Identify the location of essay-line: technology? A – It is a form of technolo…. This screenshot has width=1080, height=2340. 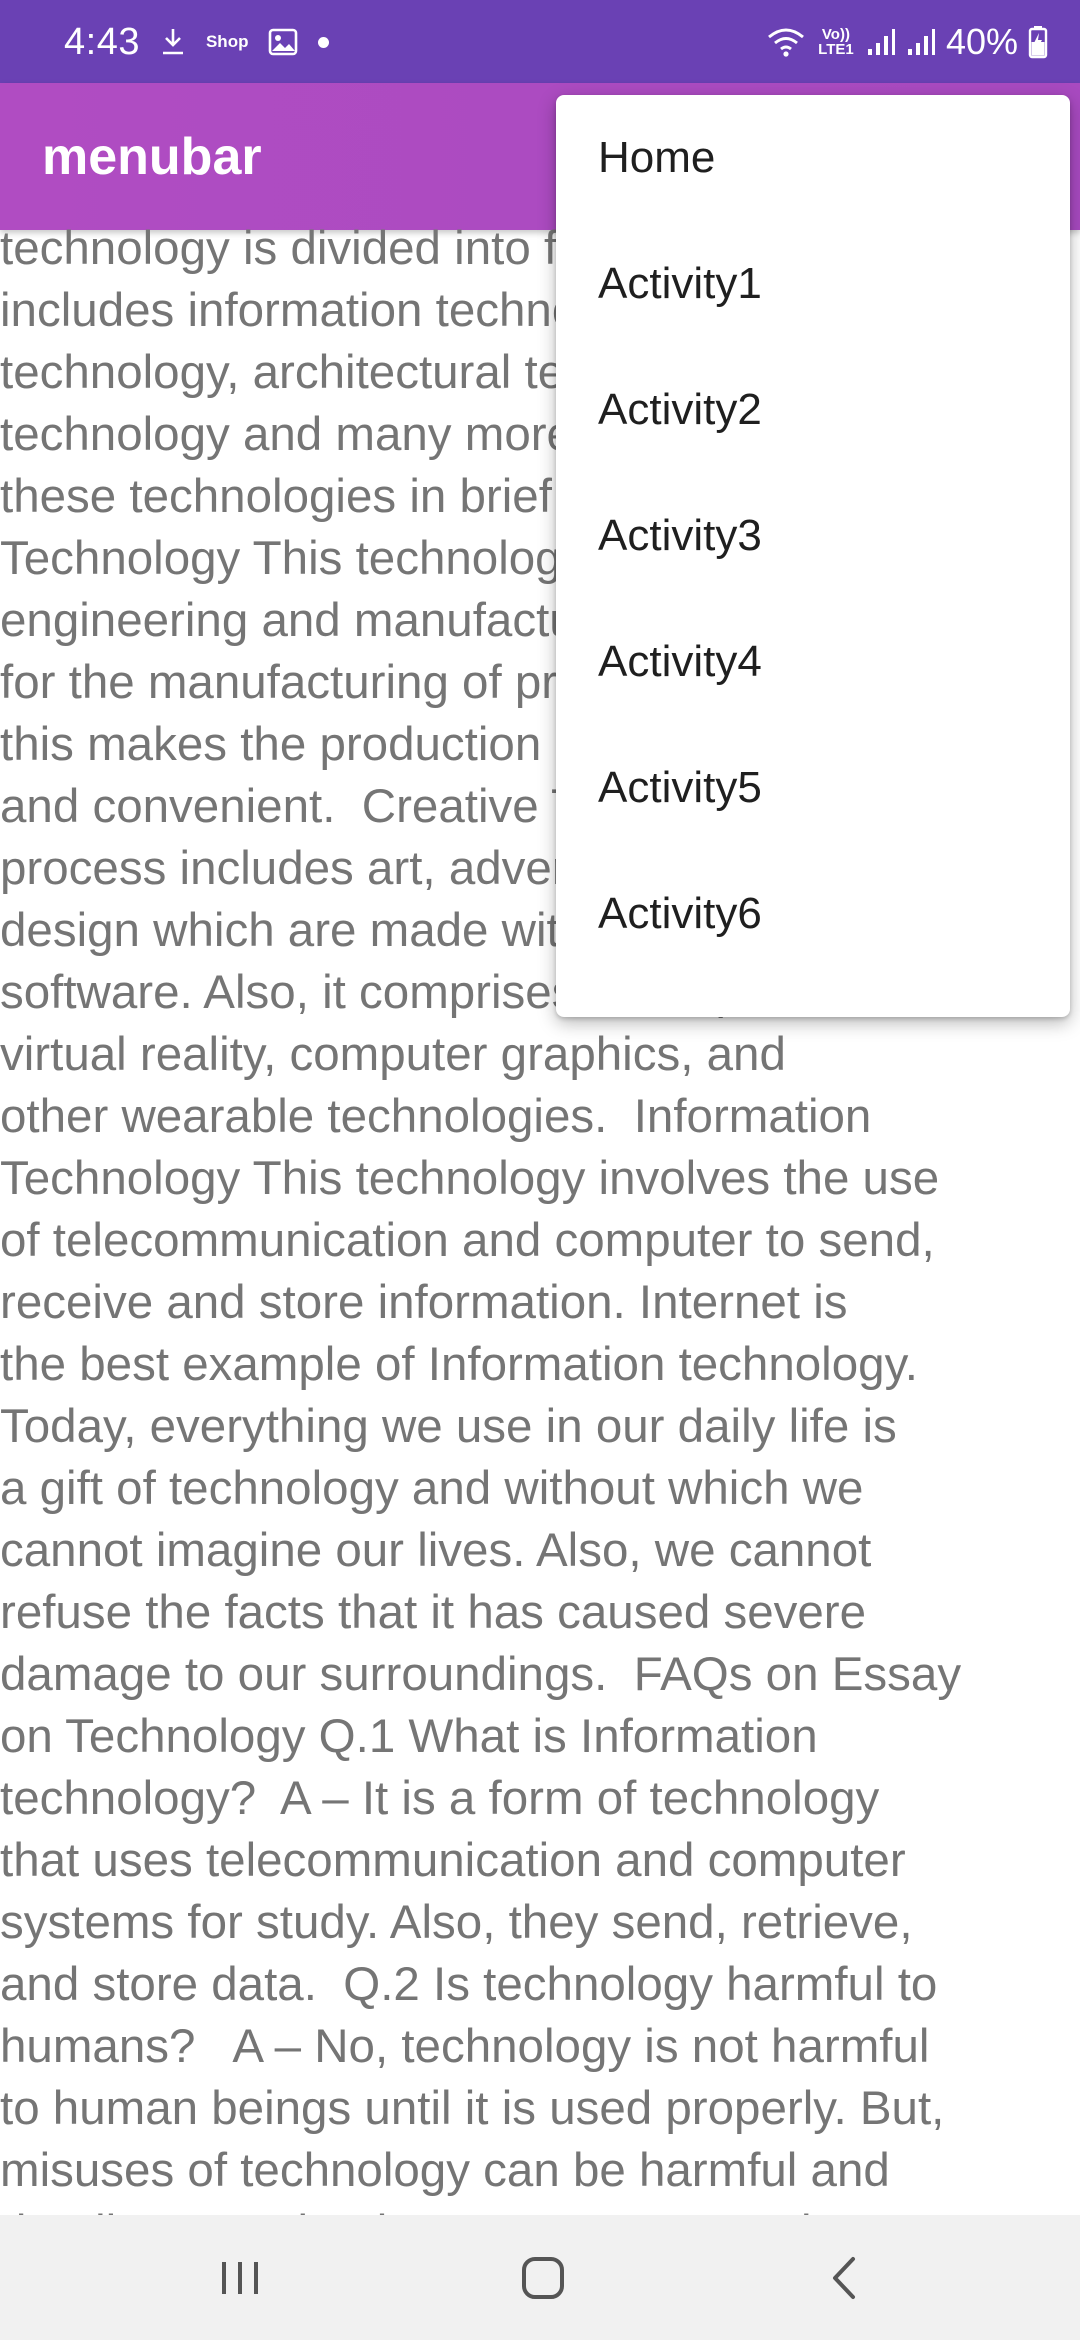
(440, 1798).